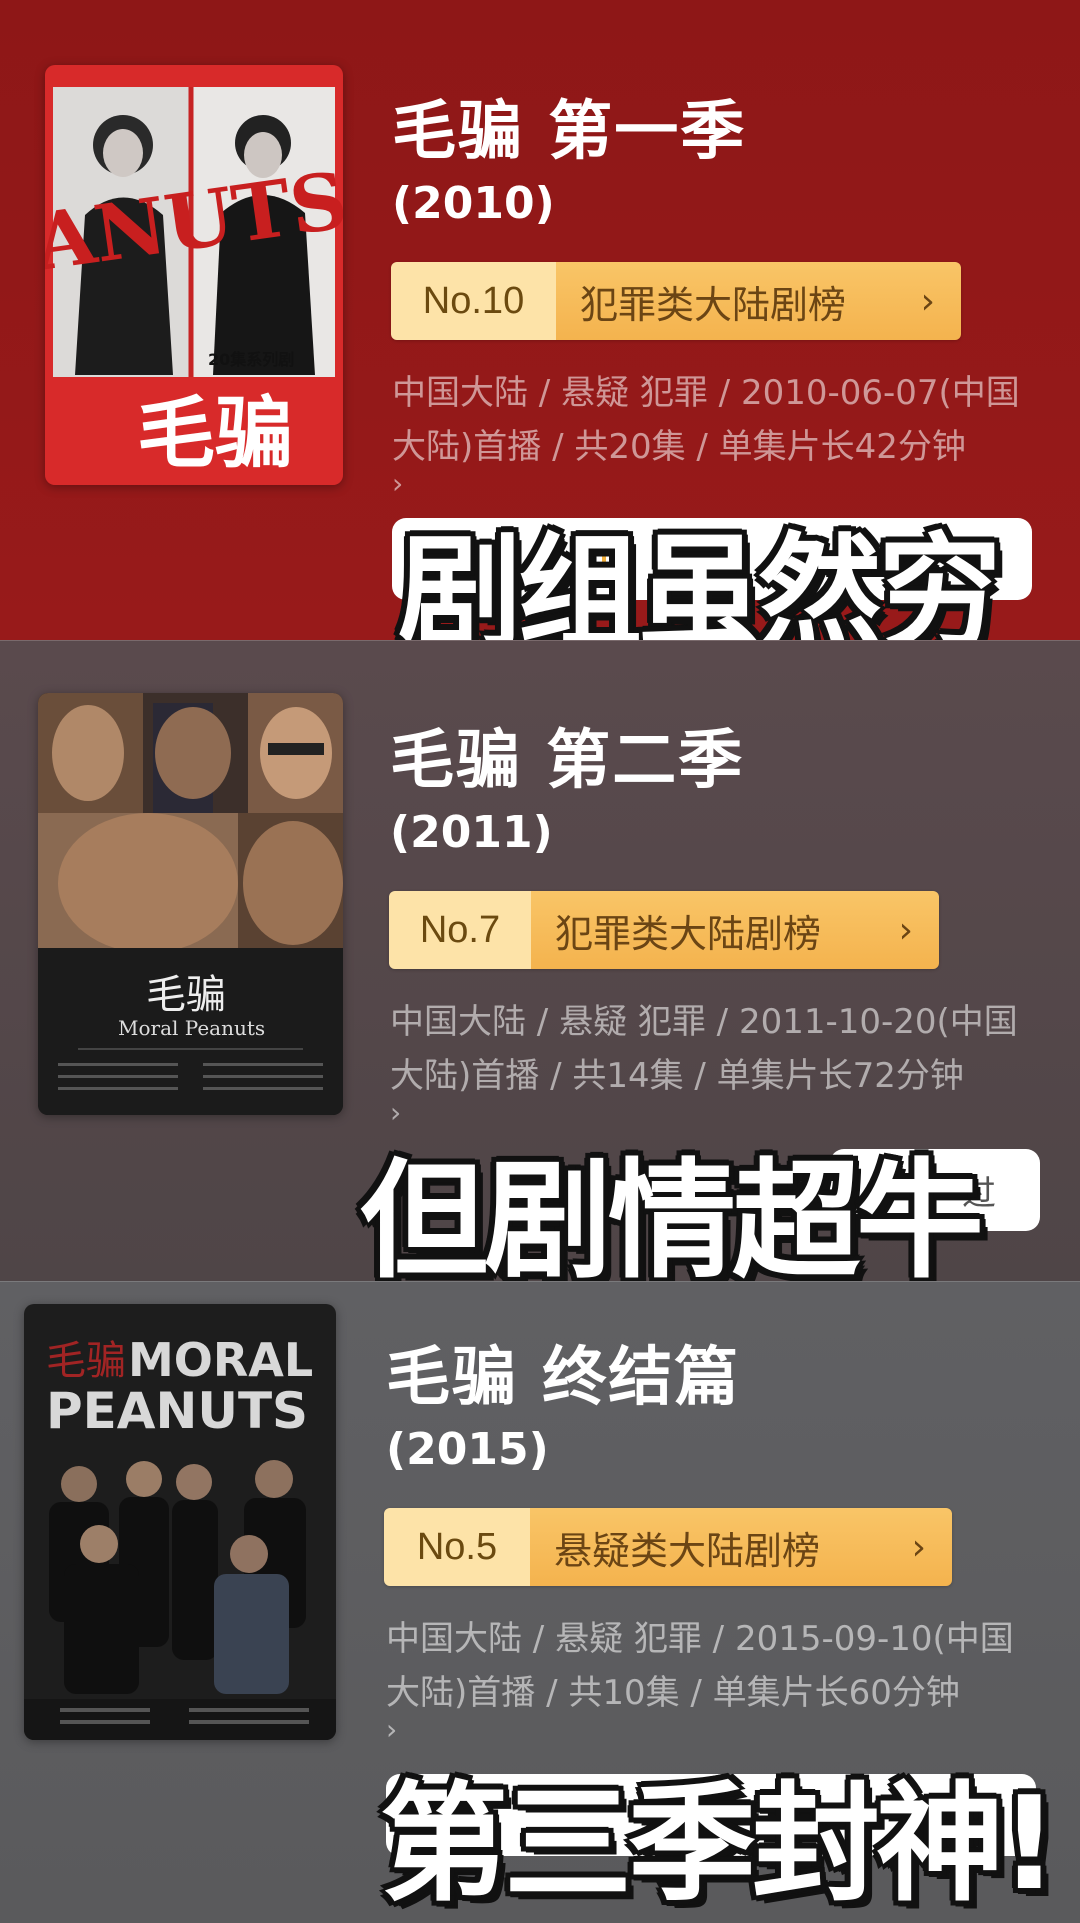 The width and height of the screenshot is (1080, 1923). What do you see at coordinates (220, 1360) in the screenshot?
I see `poster-title-en1-3: MORAL` at bounding box center [220, 1360].